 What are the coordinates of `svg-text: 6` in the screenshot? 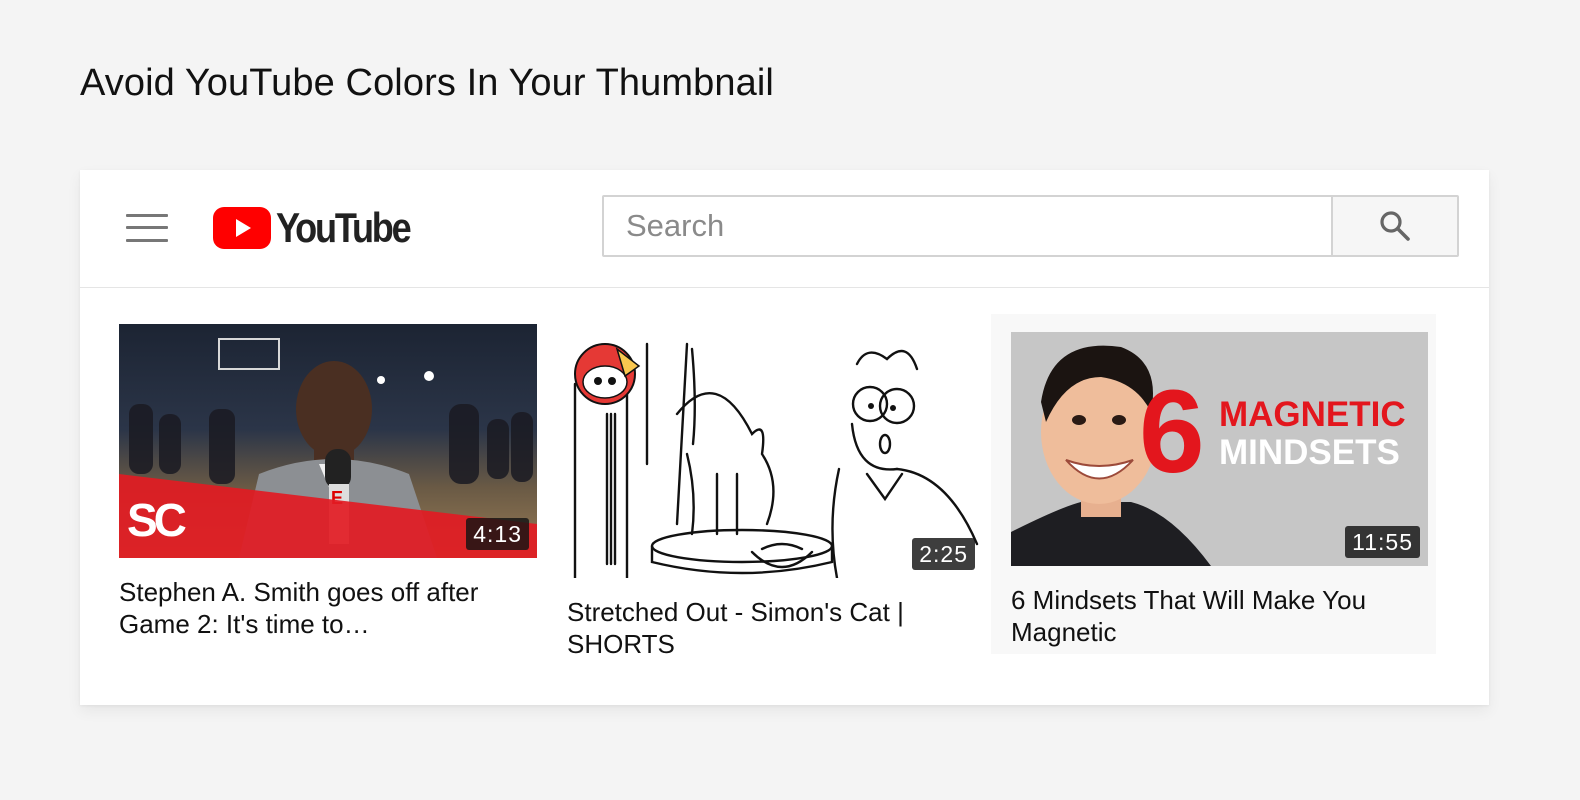 It's located at (1172, 432).